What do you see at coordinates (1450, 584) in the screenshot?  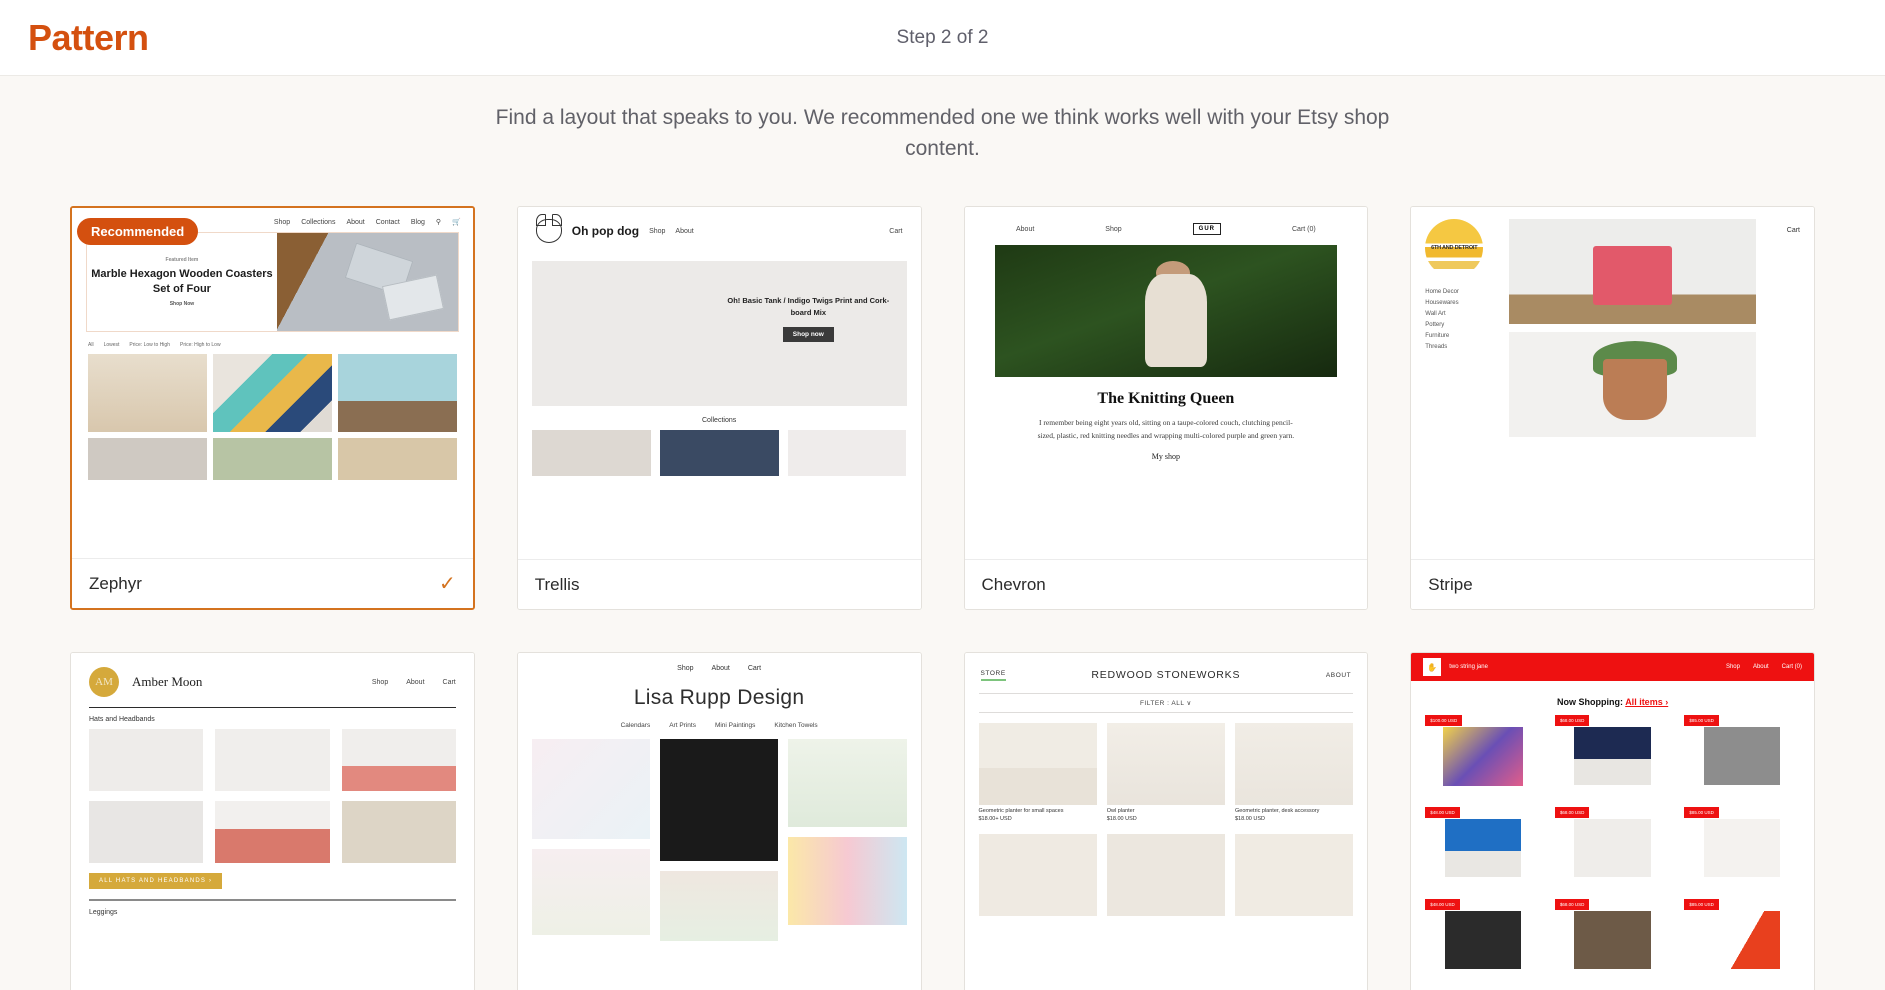 I see `theme-name: Stripe` at bounding box center [1450, 584].